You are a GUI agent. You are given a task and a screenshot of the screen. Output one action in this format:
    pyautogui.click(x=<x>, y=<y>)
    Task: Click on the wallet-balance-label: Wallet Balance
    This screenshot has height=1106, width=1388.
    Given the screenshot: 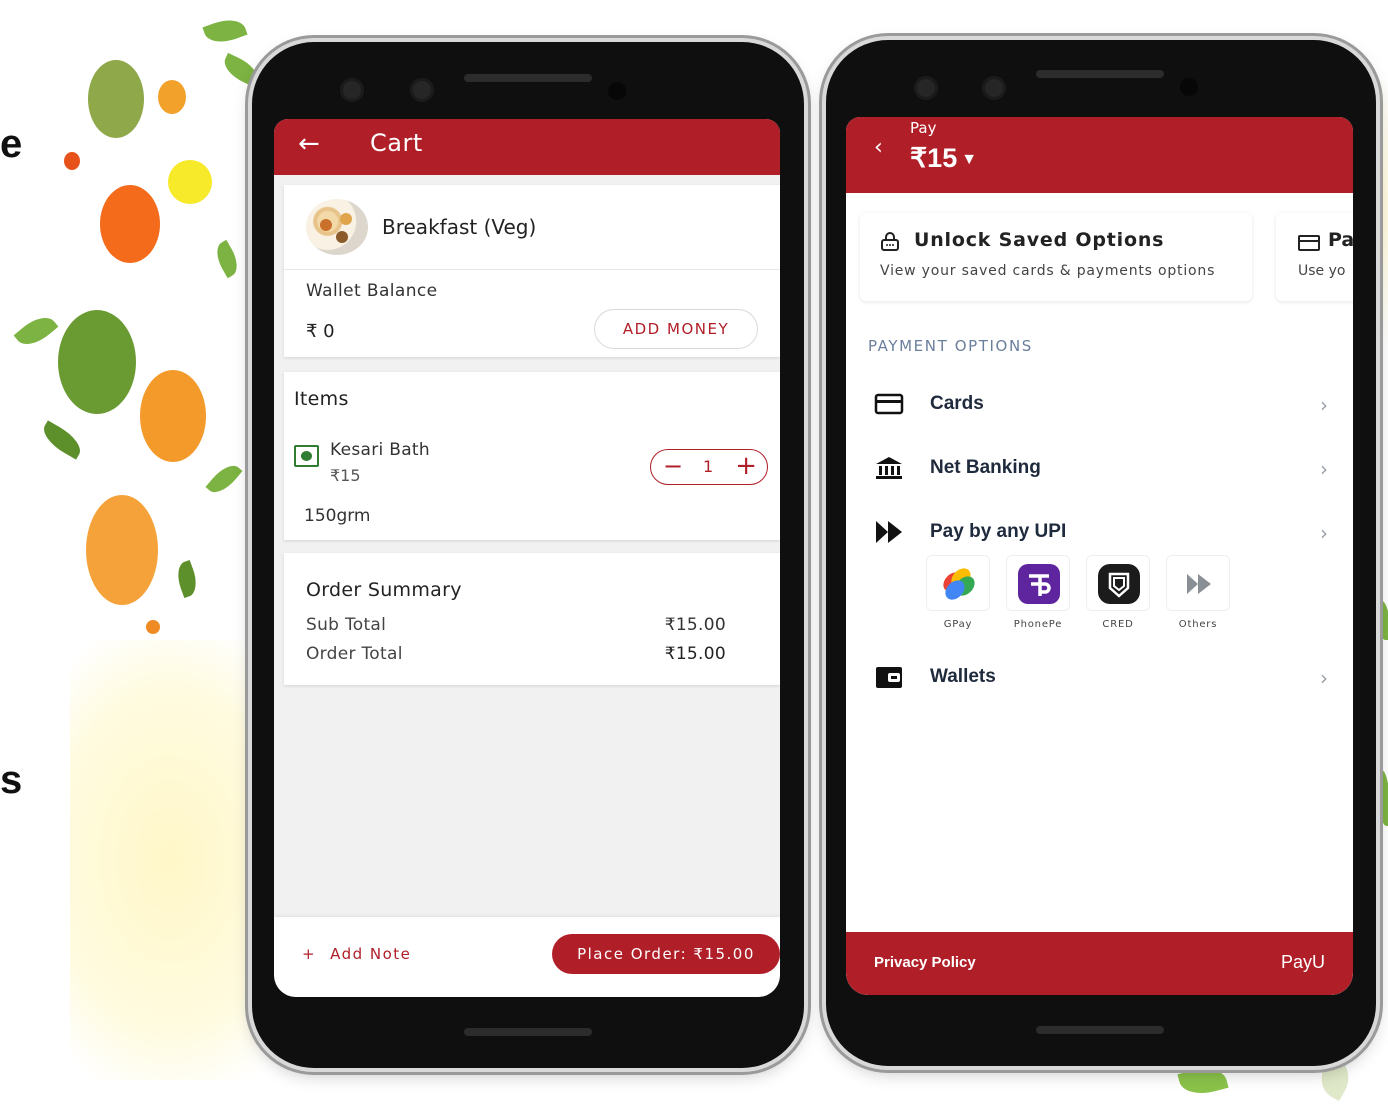 What is the action you would take?
    pyautogui.click(x=372, y=291)
    